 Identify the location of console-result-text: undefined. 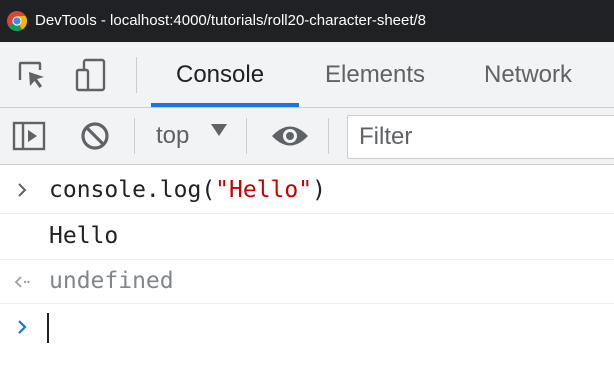
(111, 281).